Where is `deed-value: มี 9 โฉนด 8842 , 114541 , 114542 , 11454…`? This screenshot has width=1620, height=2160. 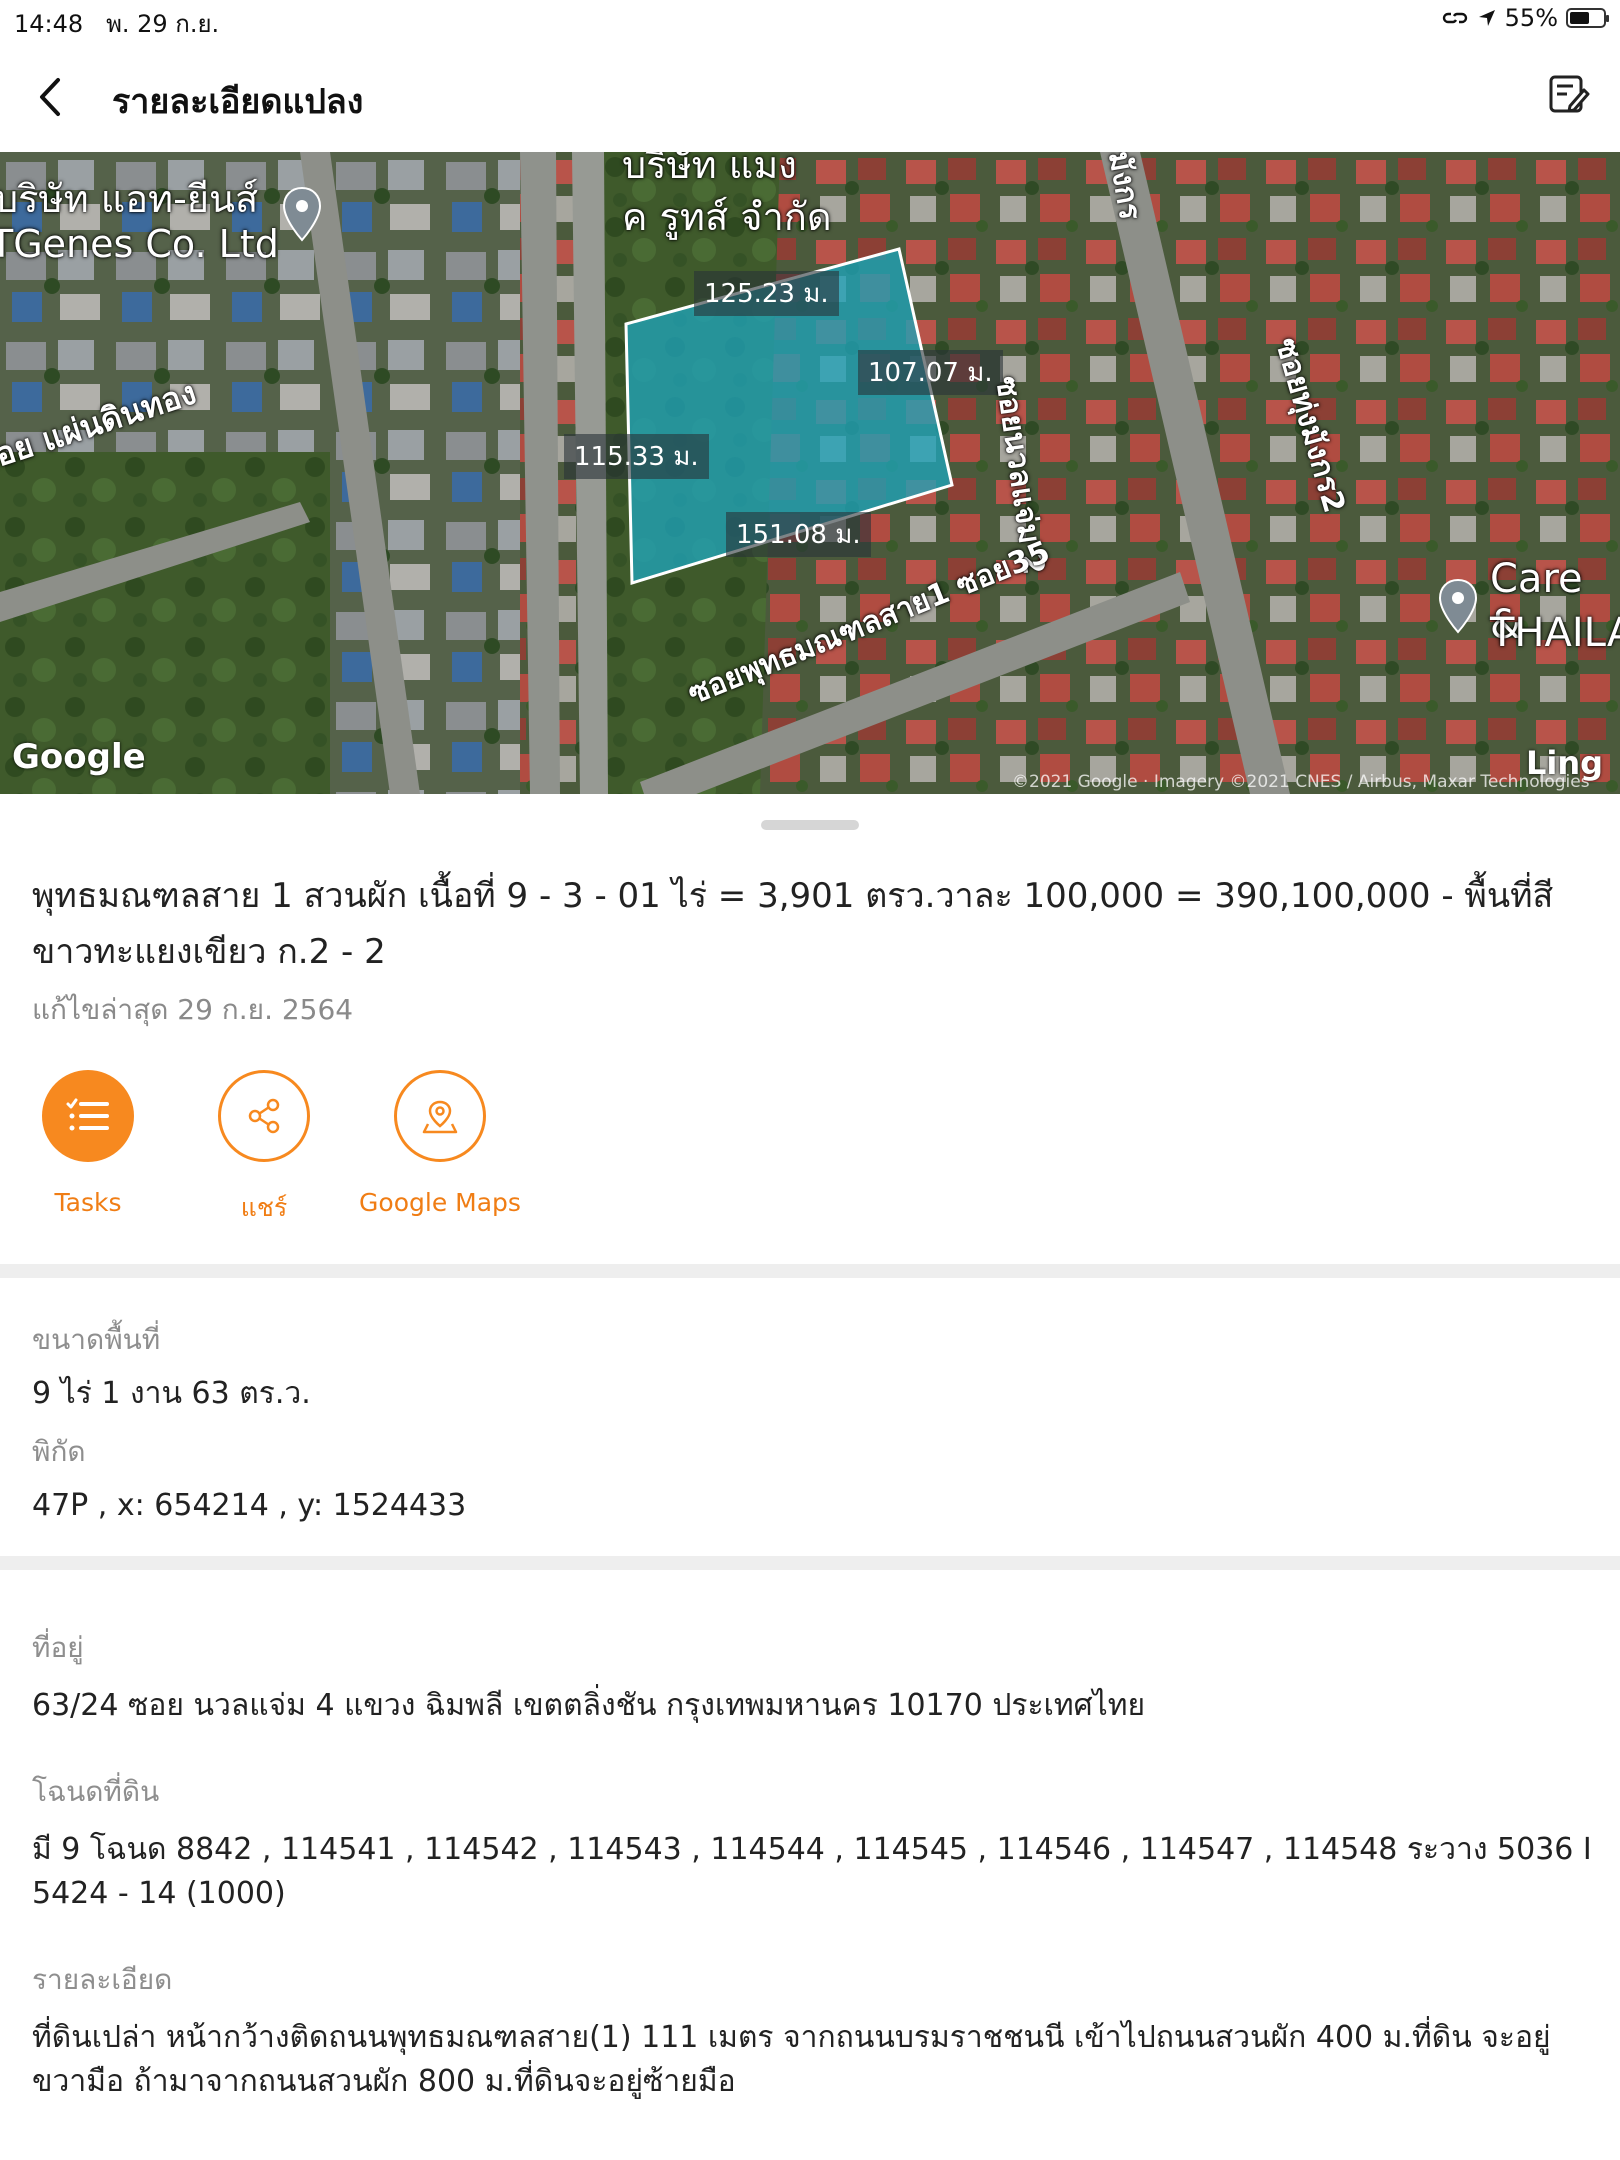 deed-value: มี 9 โฉนด 8842 , 114541 , 114542 , 11454… is located at coordinates (812, 1871).